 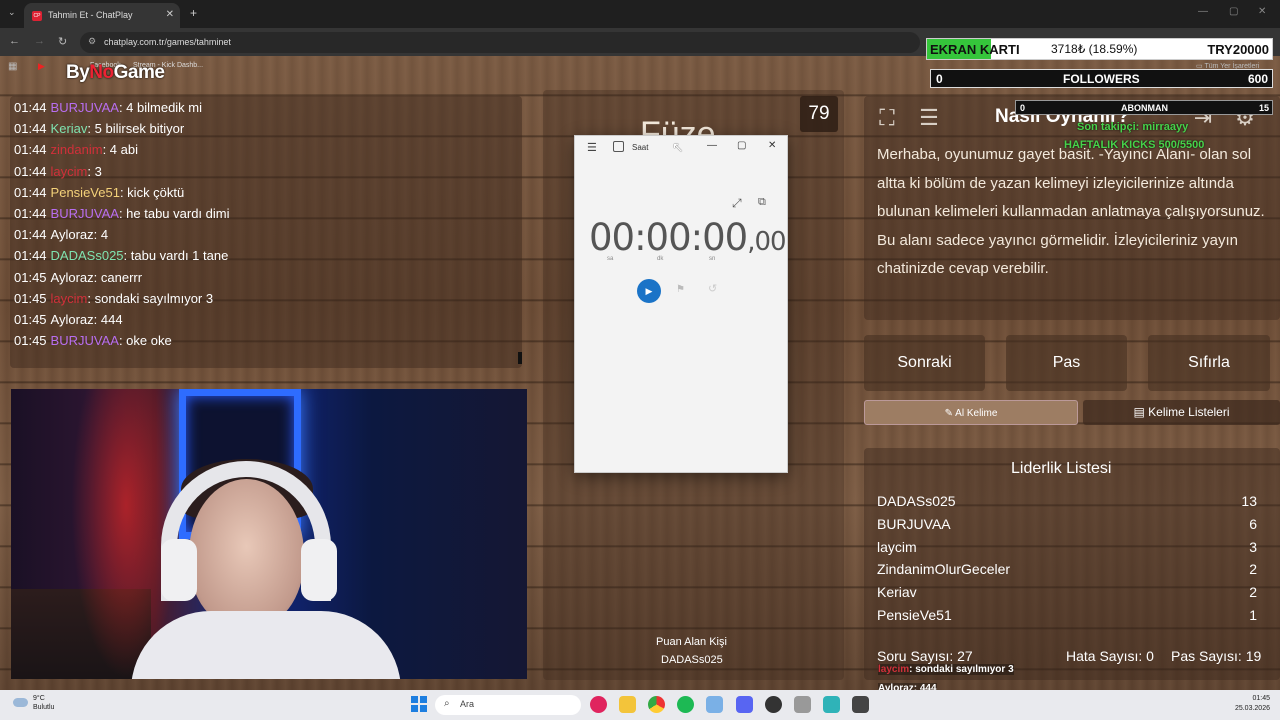 I want to click on word-icon: ✎, so click(x=950, y=413).